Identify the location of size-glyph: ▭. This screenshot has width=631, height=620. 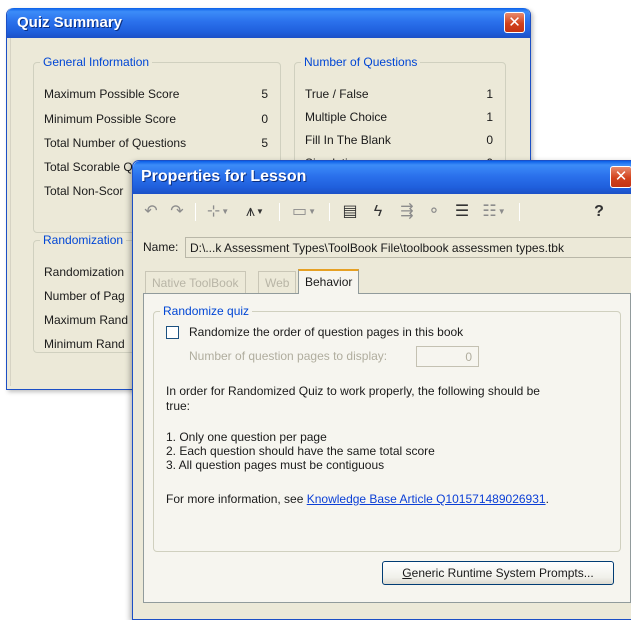
(299, 212).